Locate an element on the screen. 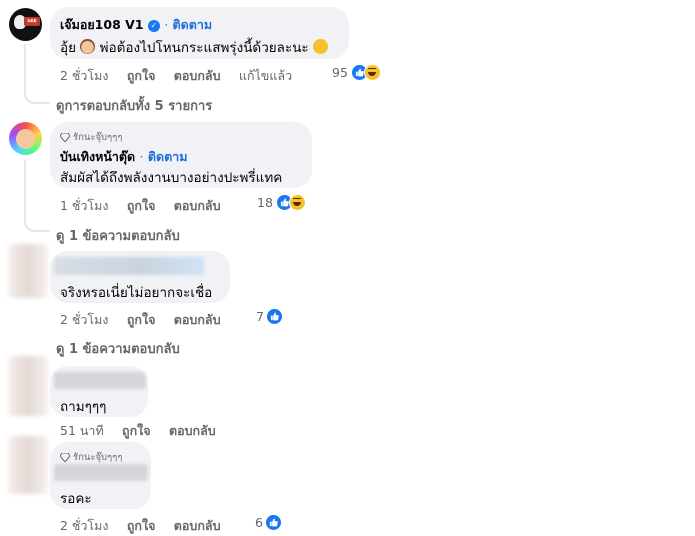 The image size is (695, 536). edited-label: แก้ไขแล้ว is located at coordinates (265, 75).